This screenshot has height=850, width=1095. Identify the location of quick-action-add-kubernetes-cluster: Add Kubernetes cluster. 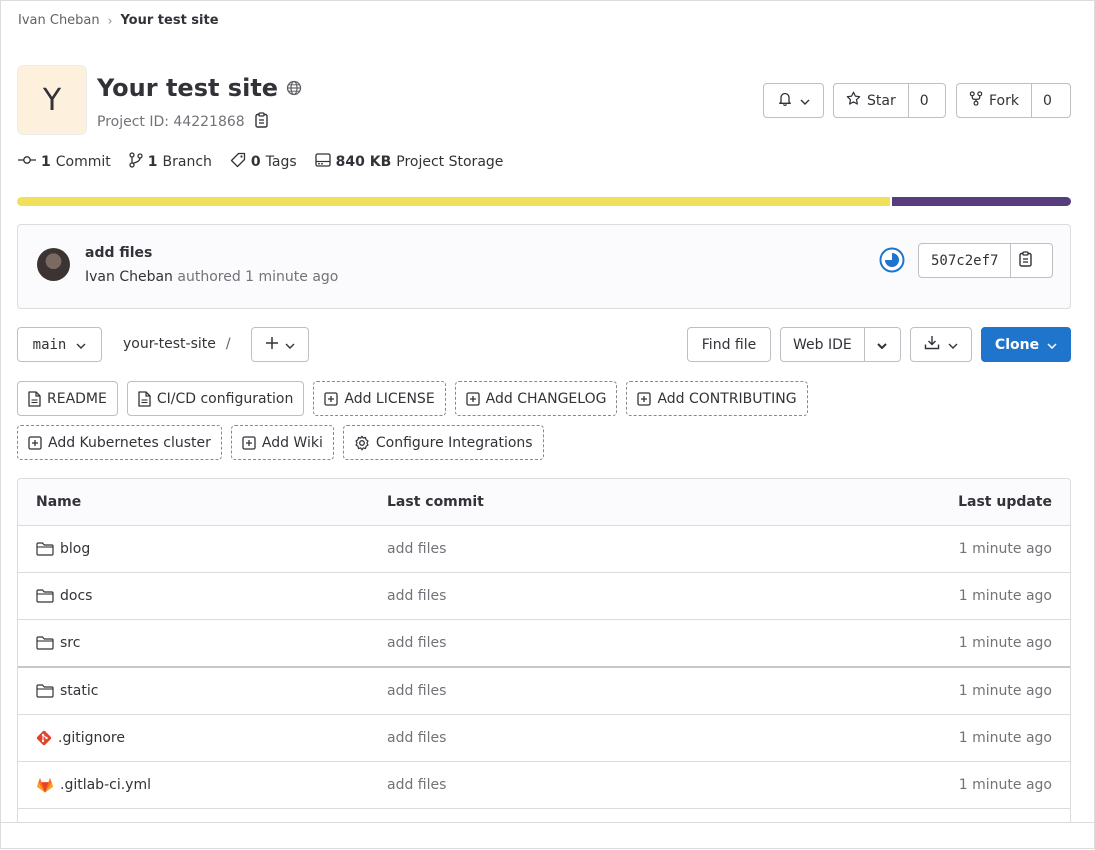
(119, 442).